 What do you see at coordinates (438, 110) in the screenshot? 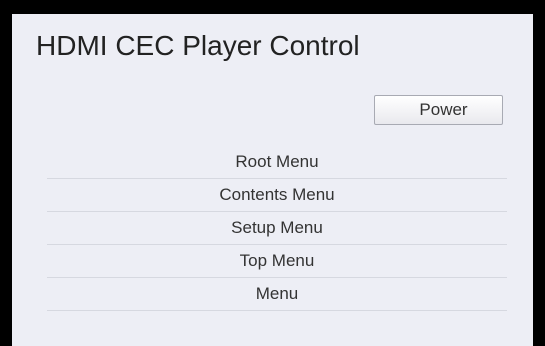
I see `power-button: Power` at bounding box center [438, 110].